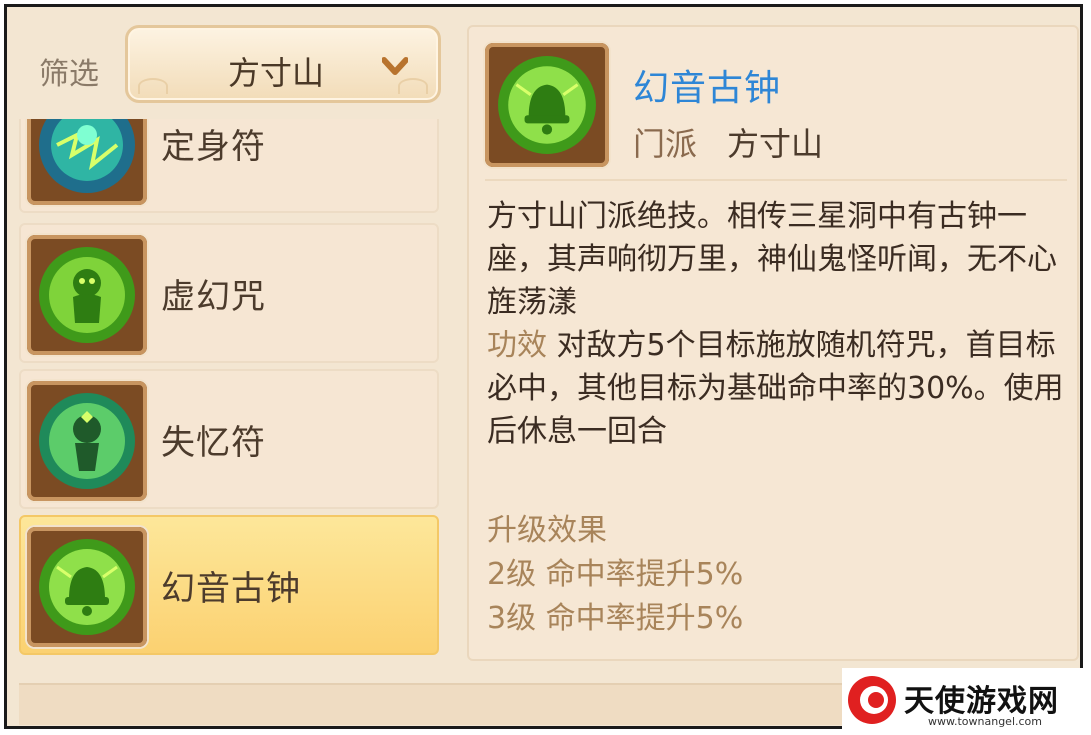 The image size is (1091, 735). What do you see at coordinates (665, 144) in the screenshot?
I see `school-label: 门派` at bounding box center [665, 144].